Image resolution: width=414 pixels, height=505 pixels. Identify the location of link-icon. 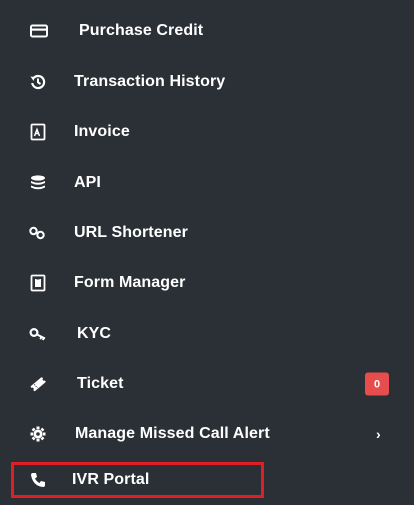
(37, 233).